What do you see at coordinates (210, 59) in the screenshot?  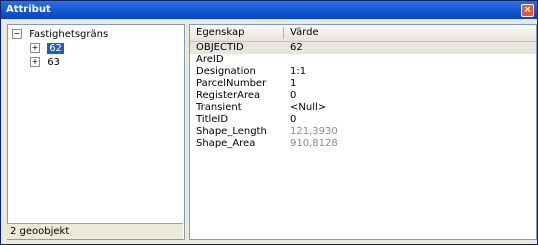 I see `attribute-name: AreID` at bounding box center [210, 59].